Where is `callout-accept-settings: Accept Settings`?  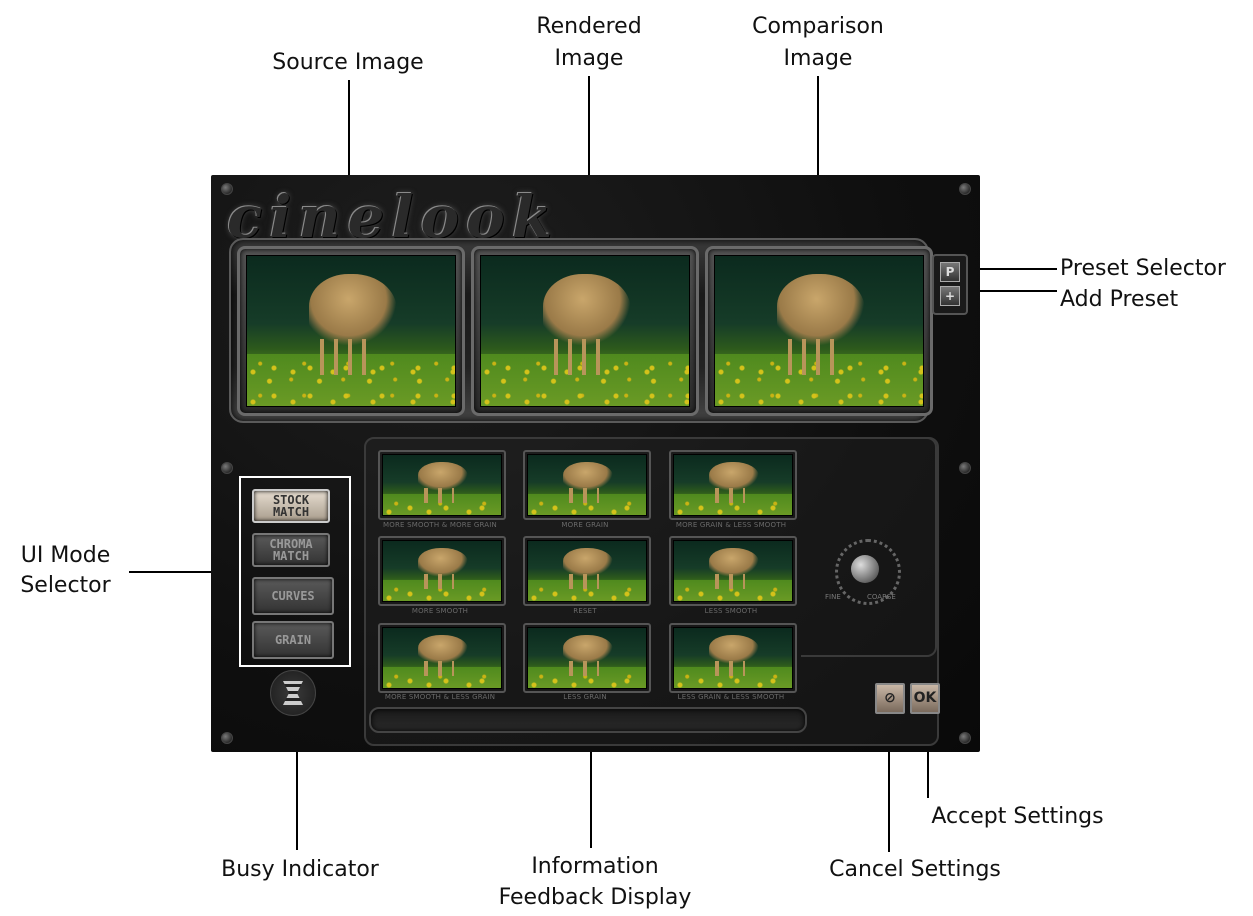
callout-accept-settings: Accept Settings is located at coordinates (1017, 816).